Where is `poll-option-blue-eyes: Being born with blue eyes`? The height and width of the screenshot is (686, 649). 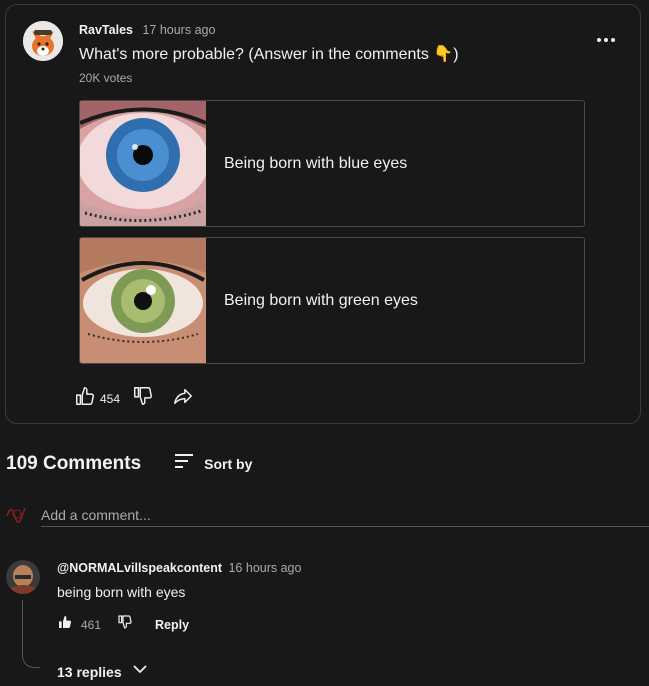 poll-option-blue-eyes: Being born with blue eyes is located at coordinates (332, 163).